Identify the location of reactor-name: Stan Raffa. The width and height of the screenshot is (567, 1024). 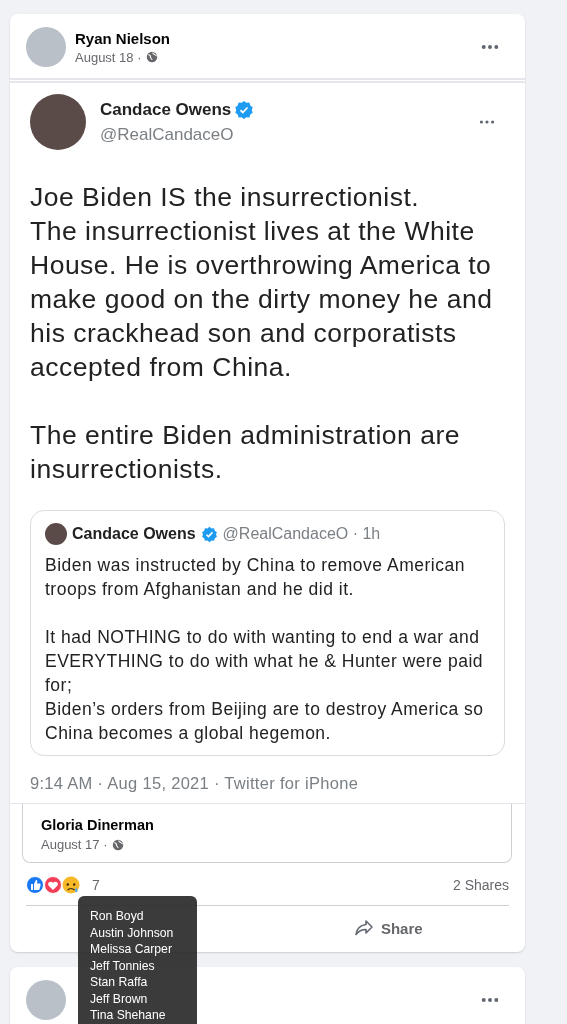
(119, 982).